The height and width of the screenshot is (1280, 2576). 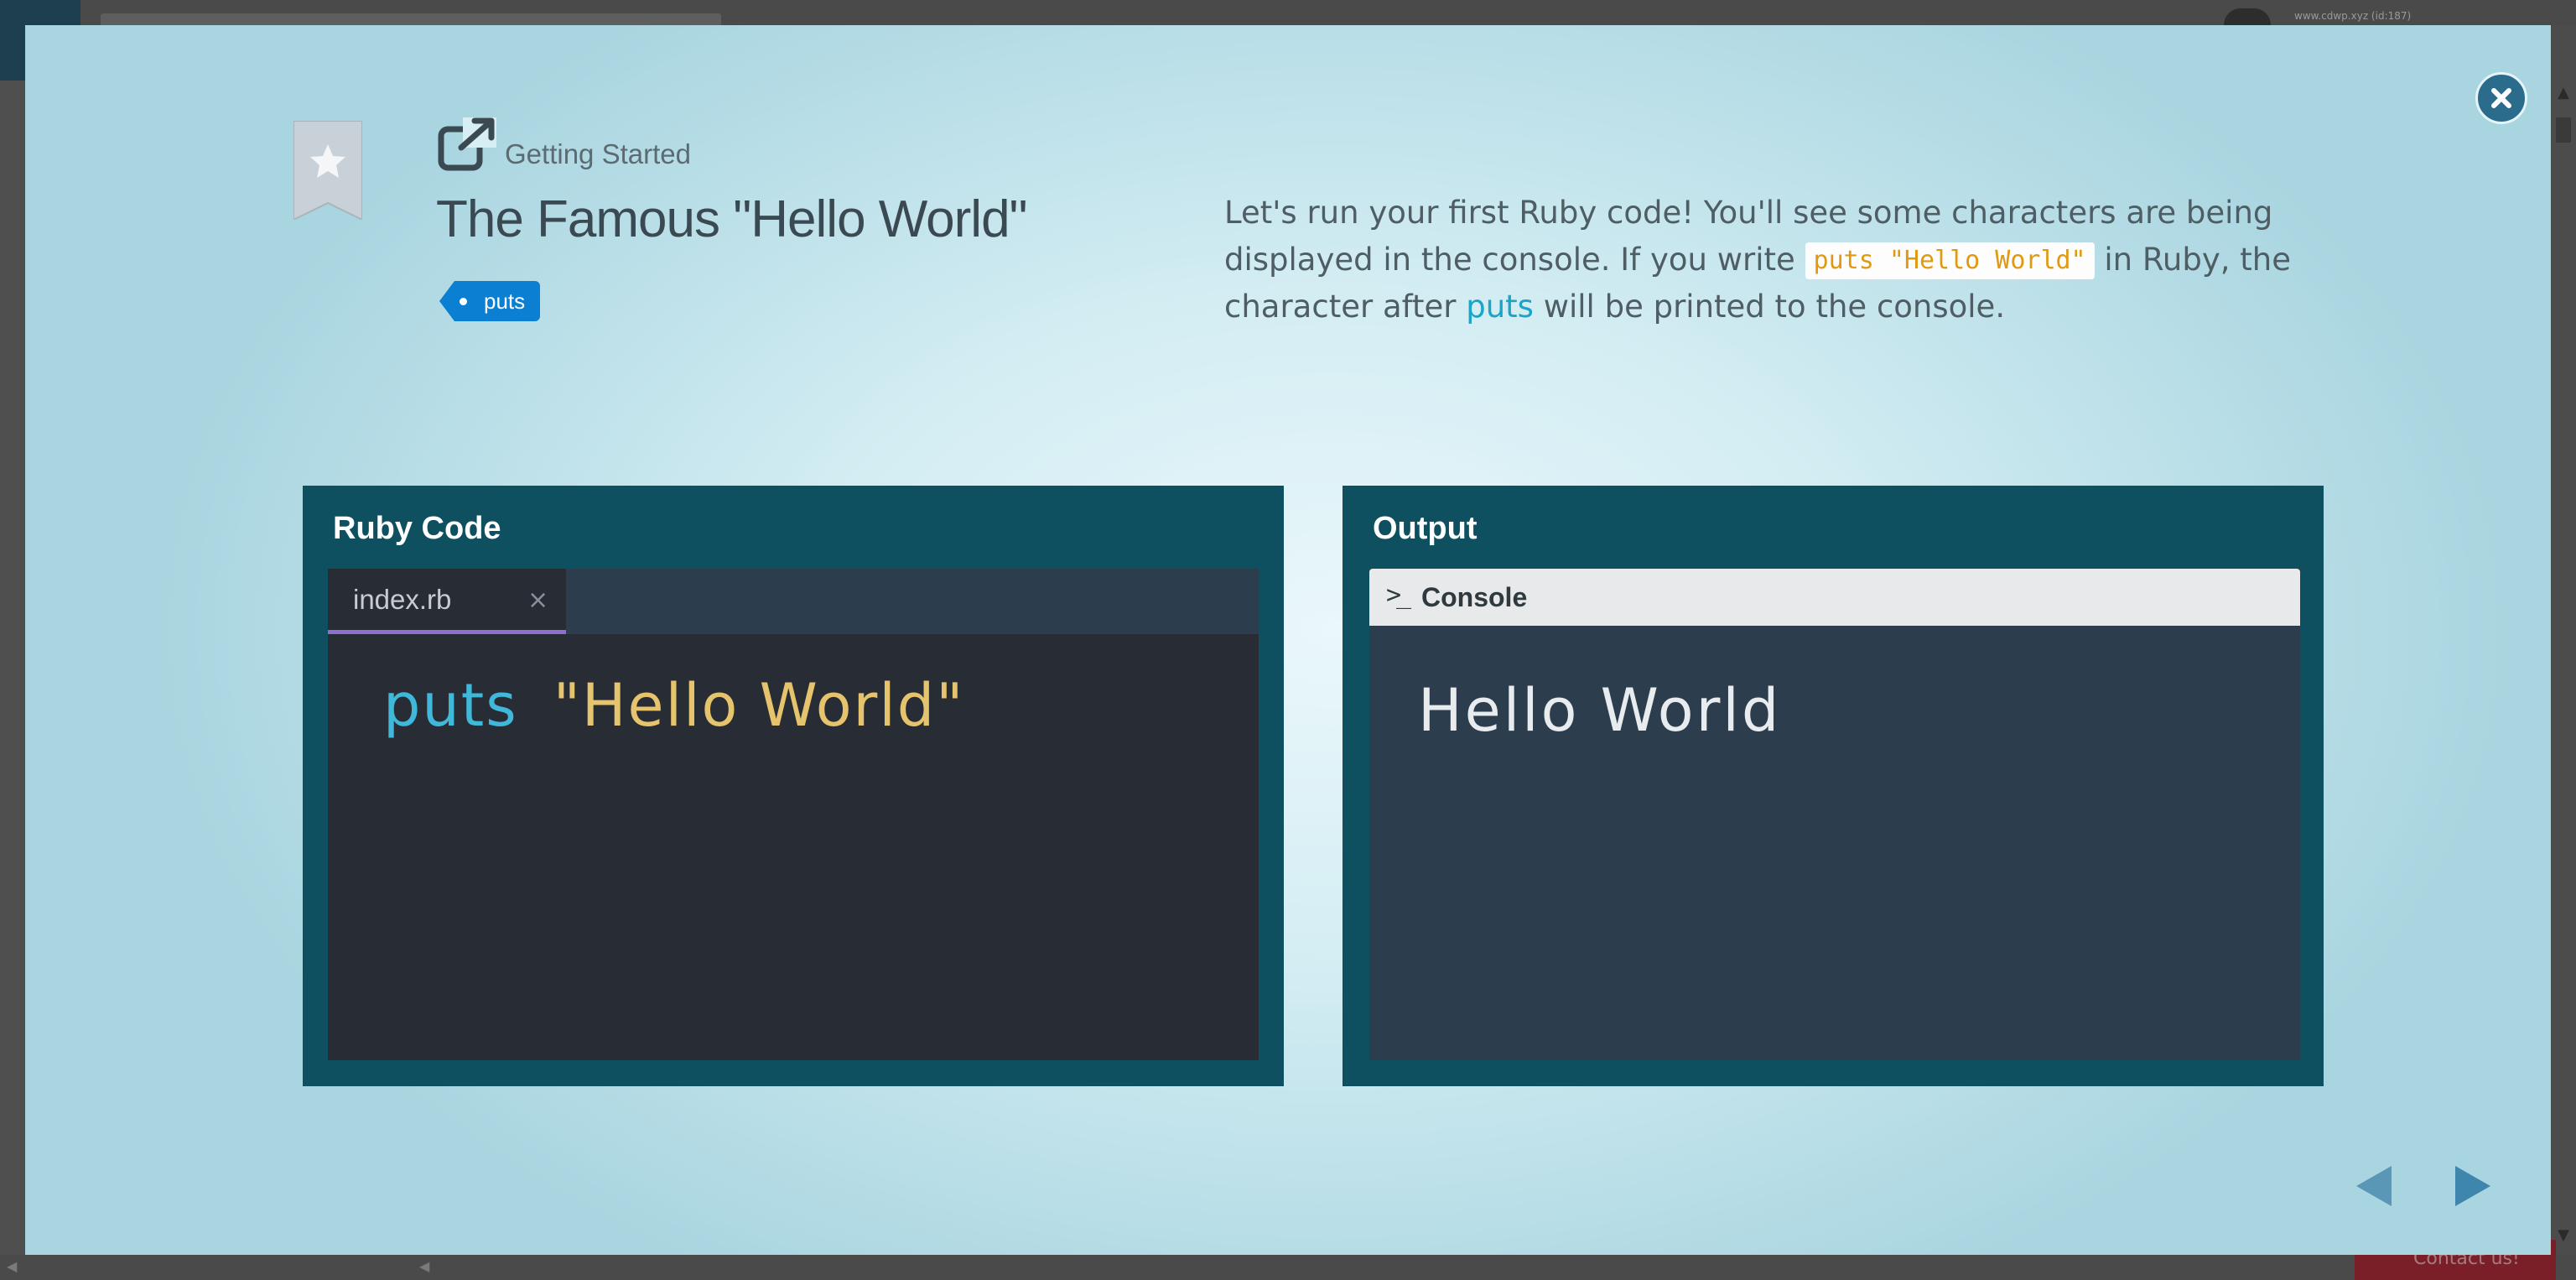 What do you see at coordinates (598, 153) in the screenshot?
I see `lesson-category: Getting Started` at bounding box center [598, 153].